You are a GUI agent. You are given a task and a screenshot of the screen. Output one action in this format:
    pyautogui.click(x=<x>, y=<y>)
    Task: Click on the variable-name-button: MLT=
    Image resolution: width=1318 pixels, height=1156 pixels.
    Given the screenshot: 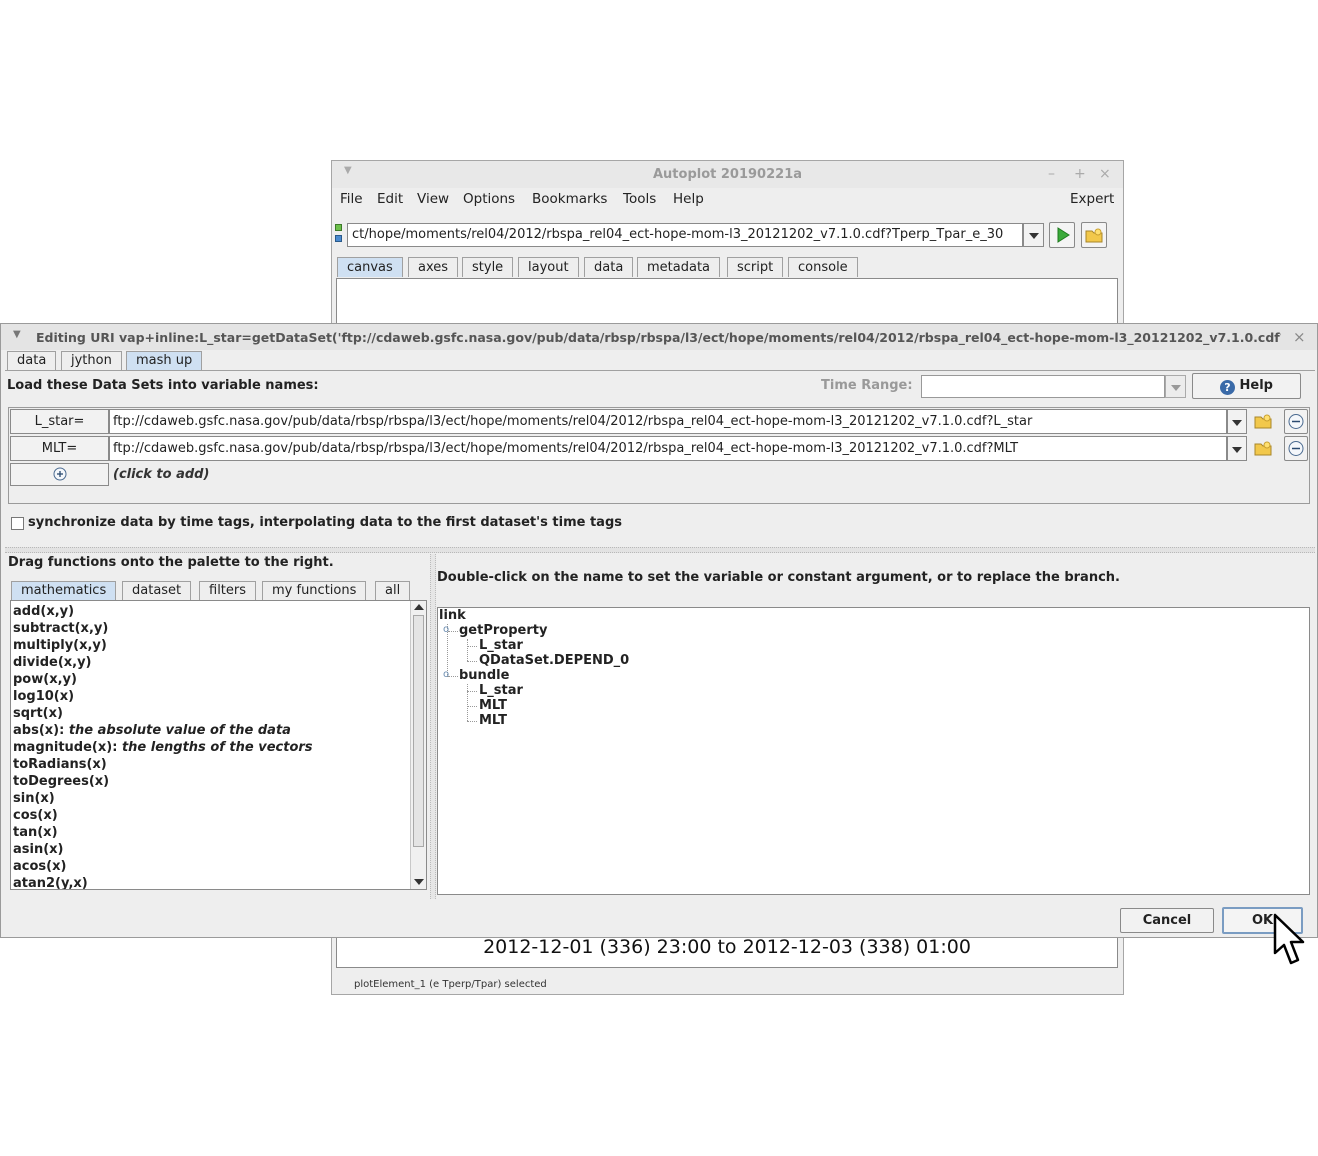 What is the action you would take?
    pyautogui.click(x=59, y=448)
    